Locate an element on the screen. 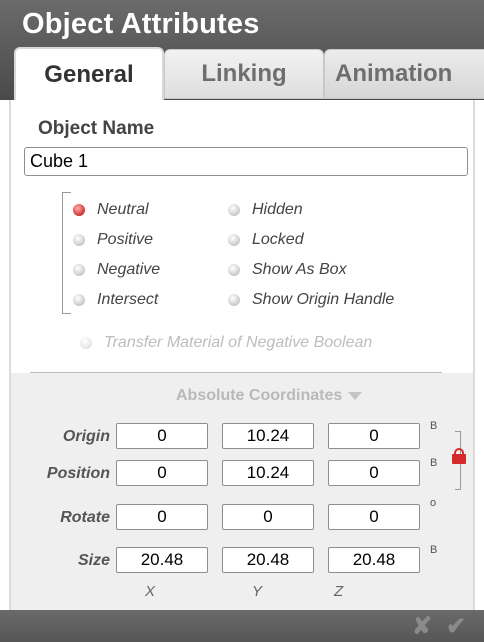 This screenshot has height=642, width=484. rotate-unit: o is located at coordinates (433, 503).